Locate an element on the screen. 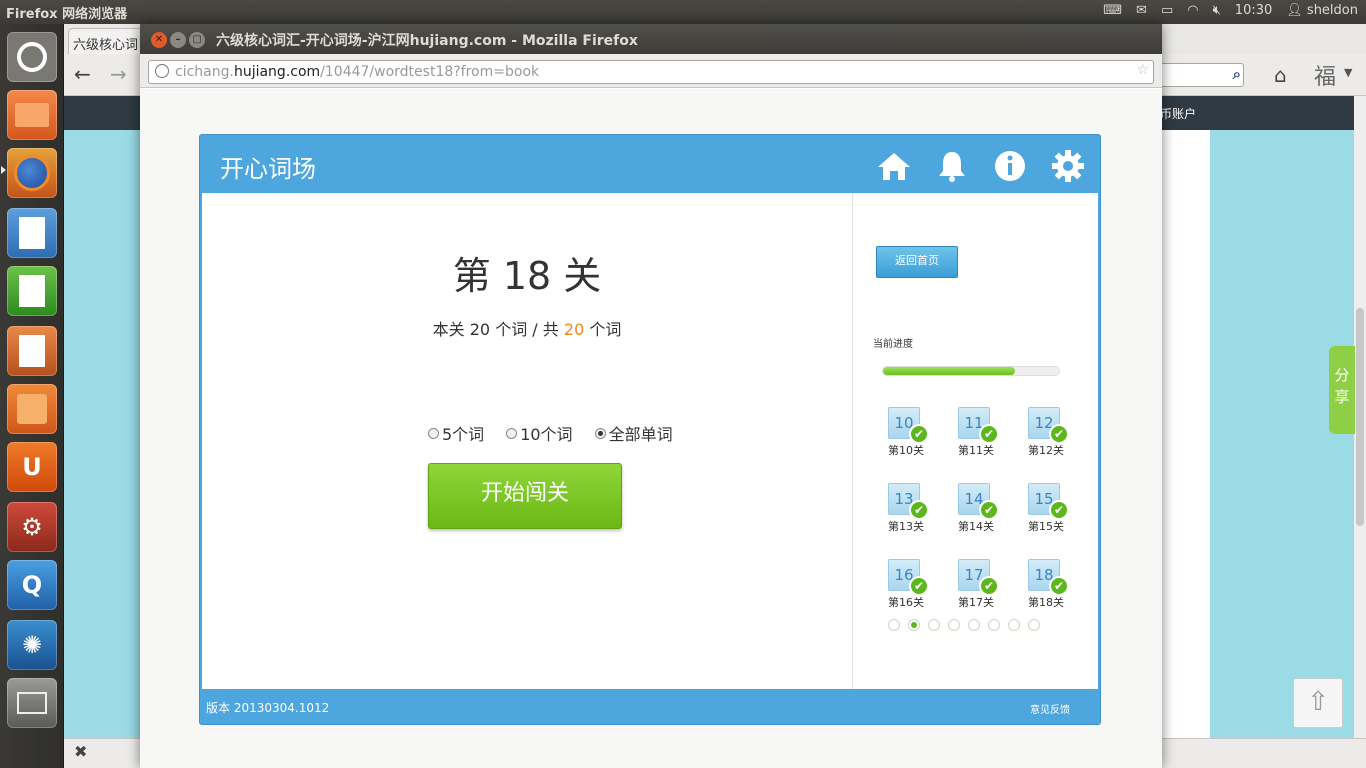 The width and height of the screenshot is (1366, 768). launcher-firefox is located at coordinates (32, 173).